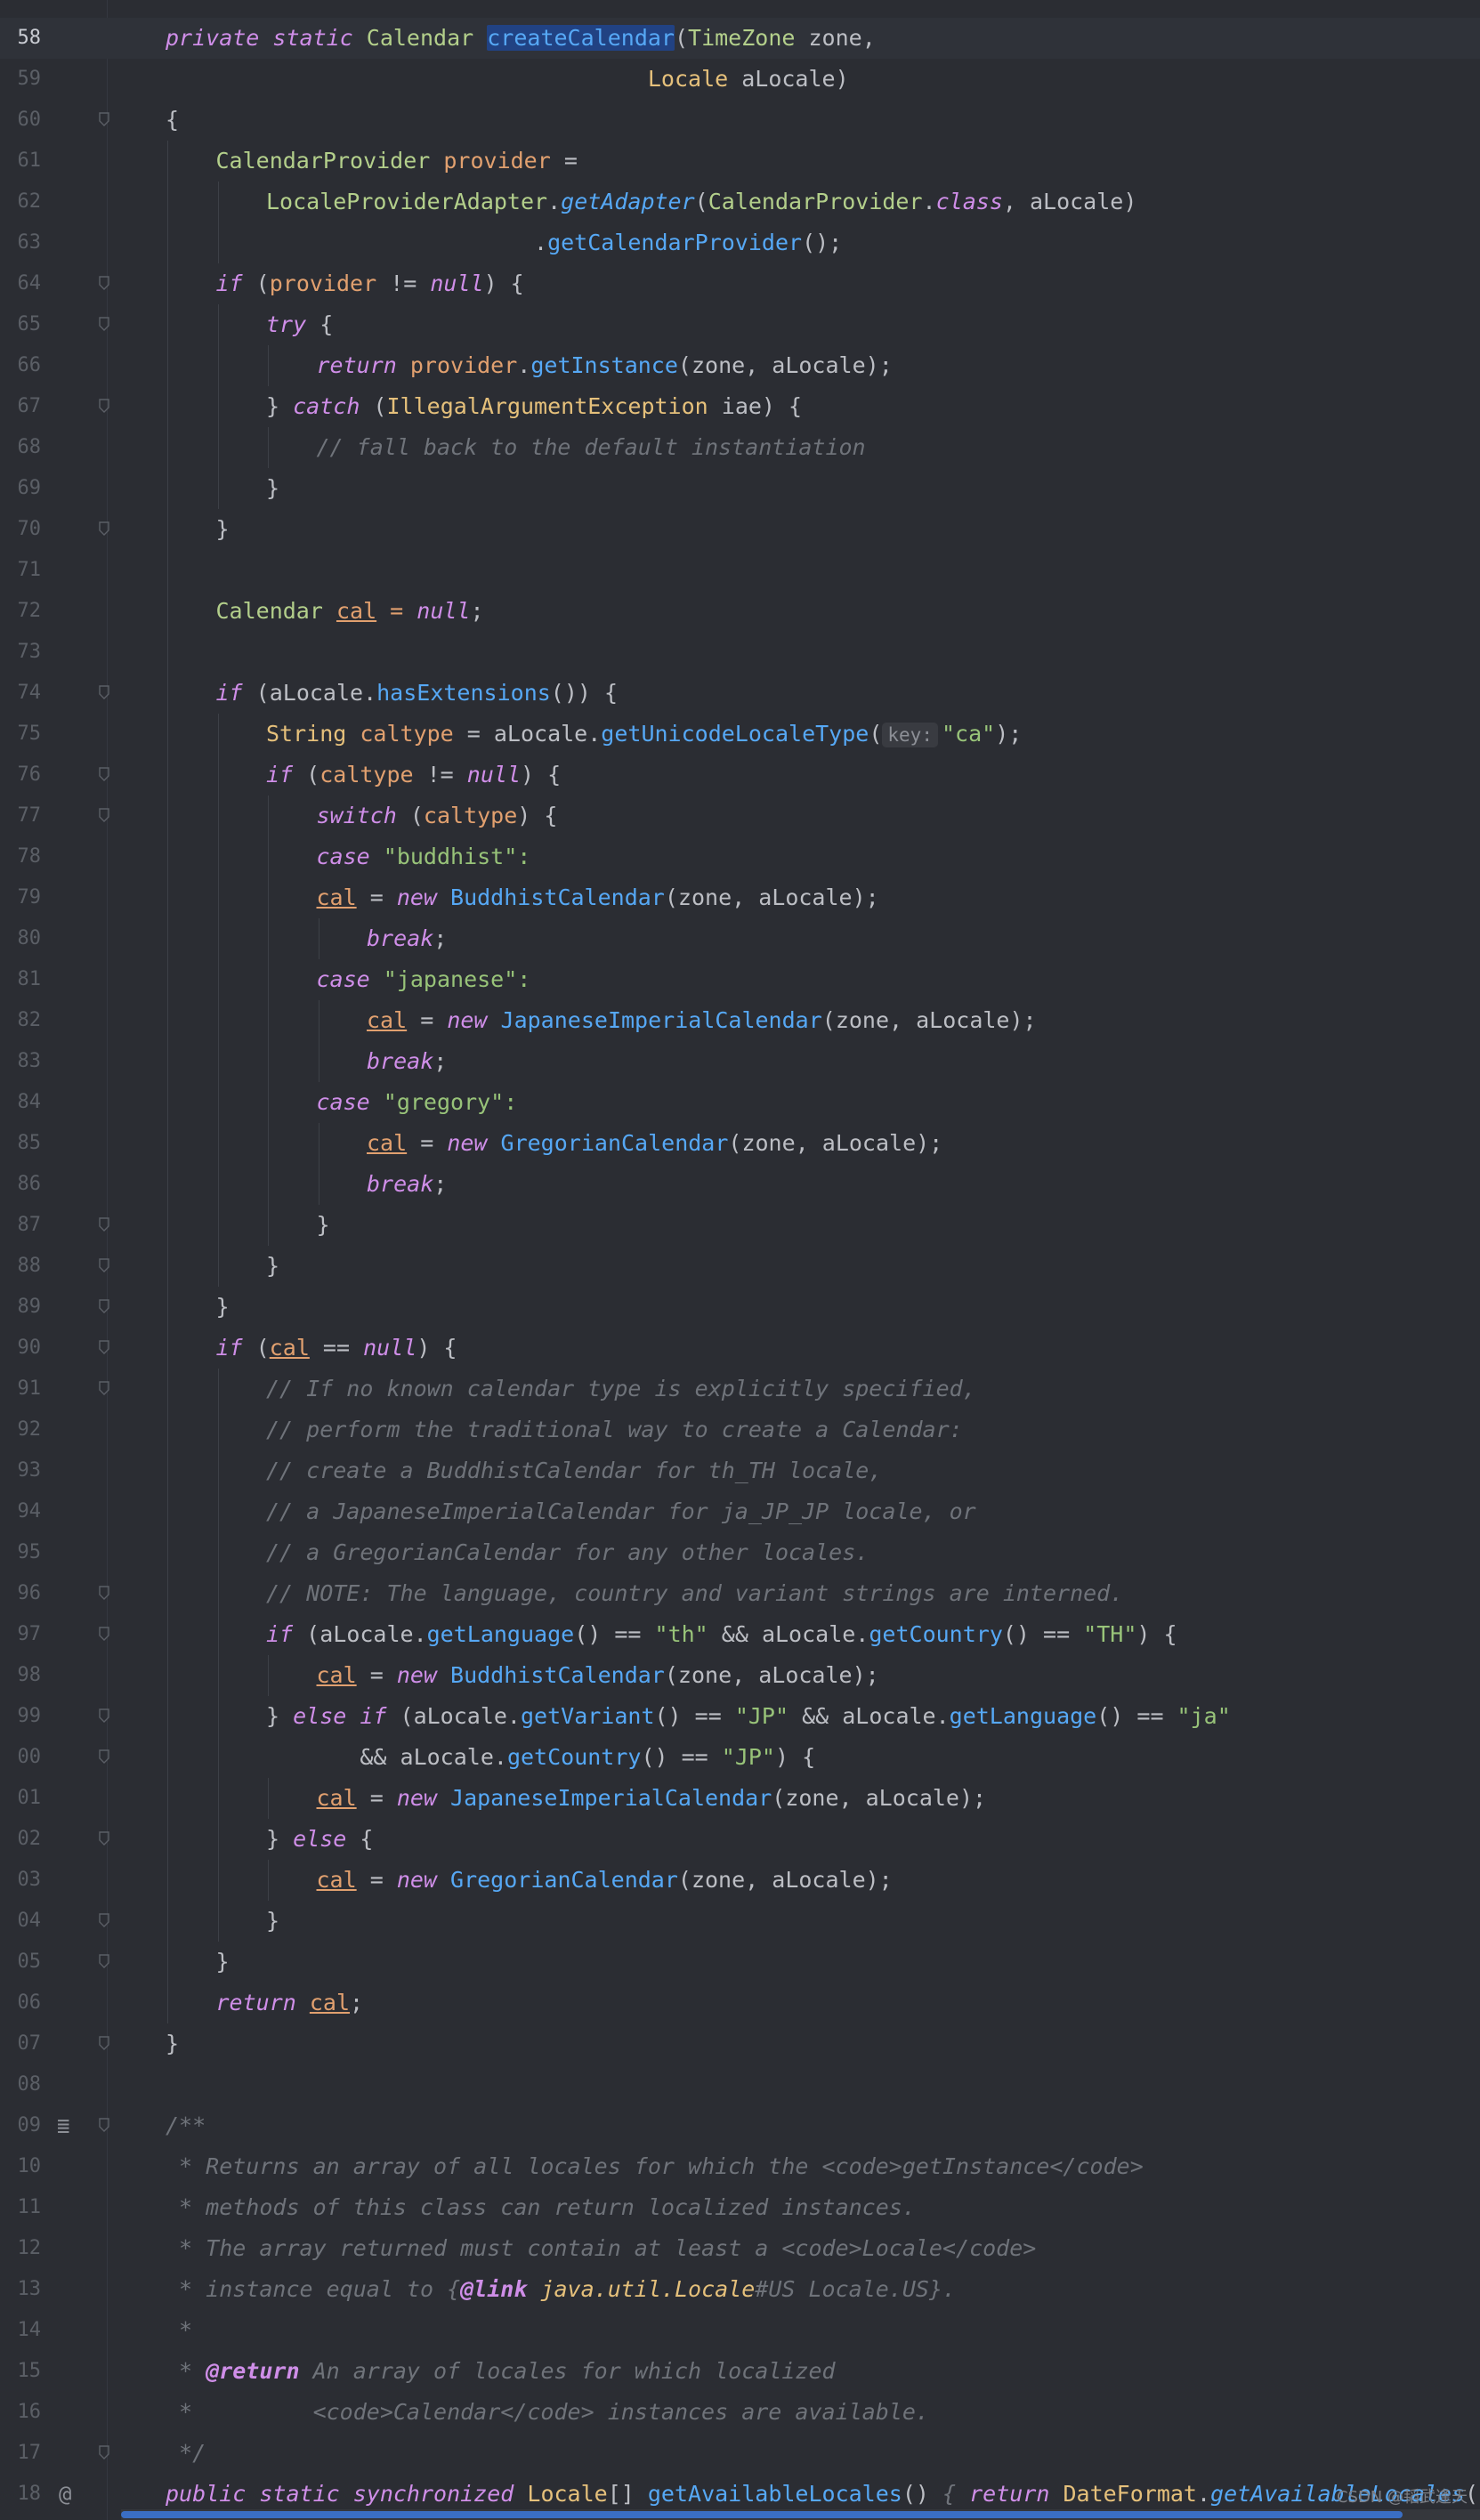 Image resolution: width=1480 pixels, height=2520 pixels. I want to click on code-line: 80 break;, so click(740, 939).